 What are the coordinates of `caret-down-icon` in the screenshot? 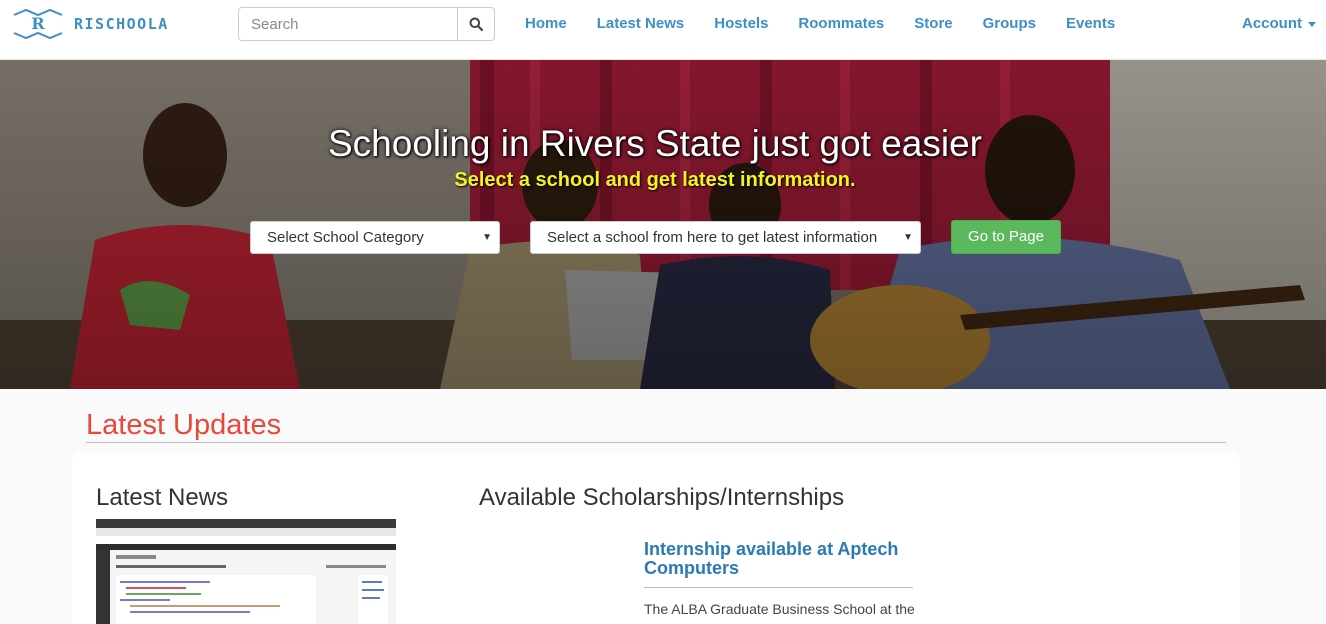 It's located at (1312, 24).